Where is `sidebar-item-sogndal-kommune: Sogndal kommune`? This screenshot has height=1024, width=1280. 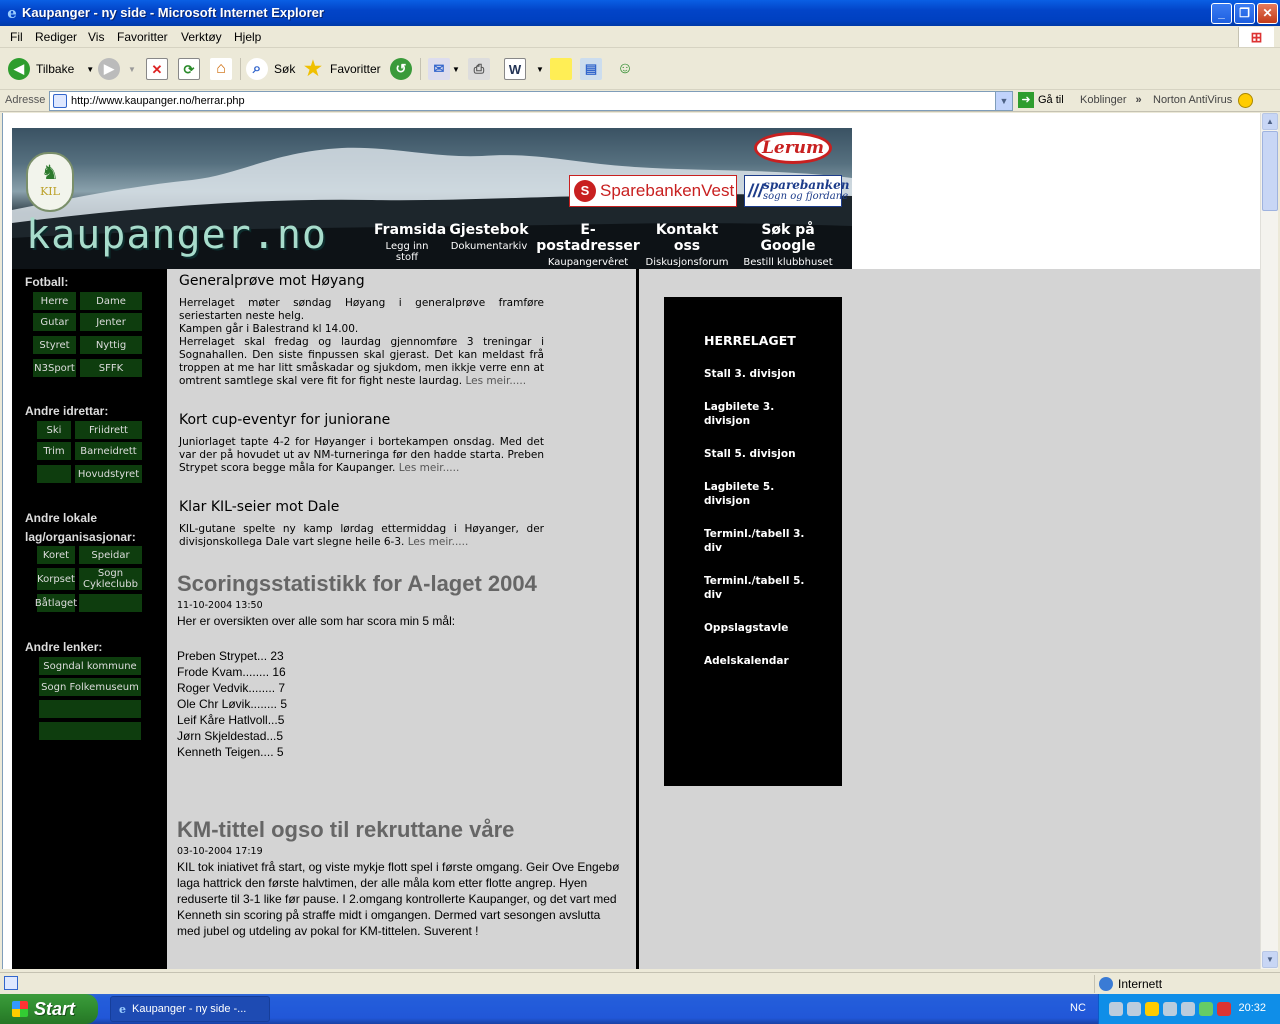
sidebar-item-sogndal-kommune: Sogndal kommune is located at coordinates (90, 666).